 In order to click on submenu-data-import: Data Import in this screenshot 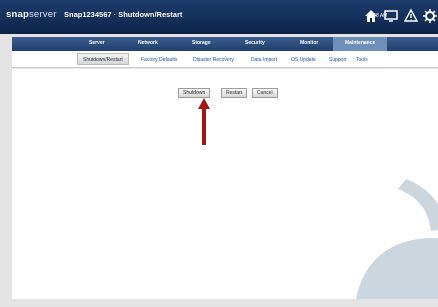, I will do `click(264, 60)`.